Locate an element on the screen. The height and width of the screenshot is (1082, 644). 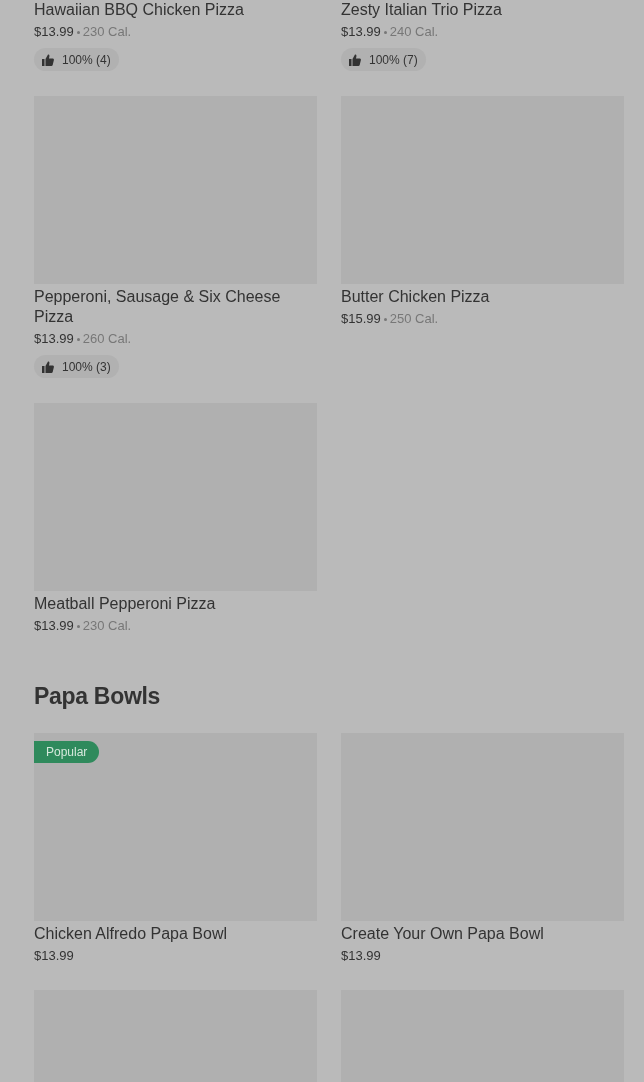
item-name: Chicken Alfredo Papa Bowl is located at coordinates (130, 934).